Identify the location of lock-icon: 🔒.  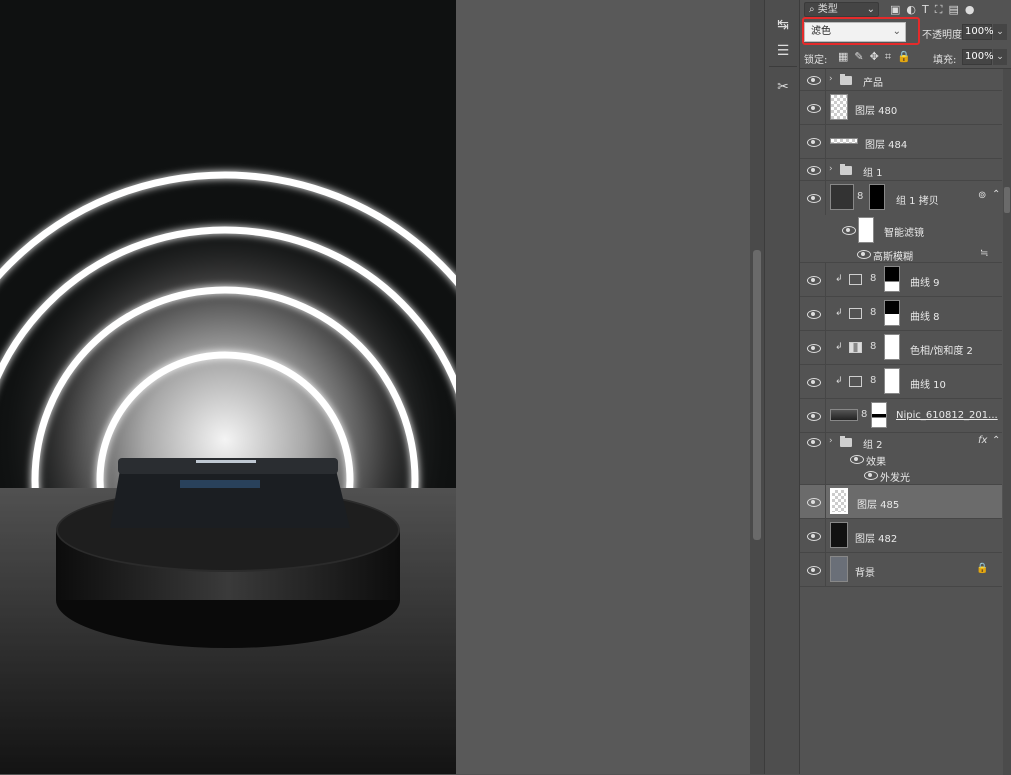
(982, 568).